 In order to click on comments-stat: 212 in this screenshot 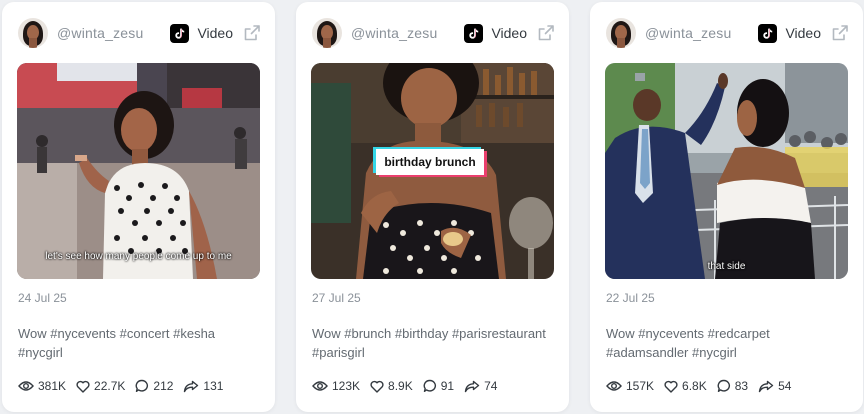, I will do `click(154, 386)`.